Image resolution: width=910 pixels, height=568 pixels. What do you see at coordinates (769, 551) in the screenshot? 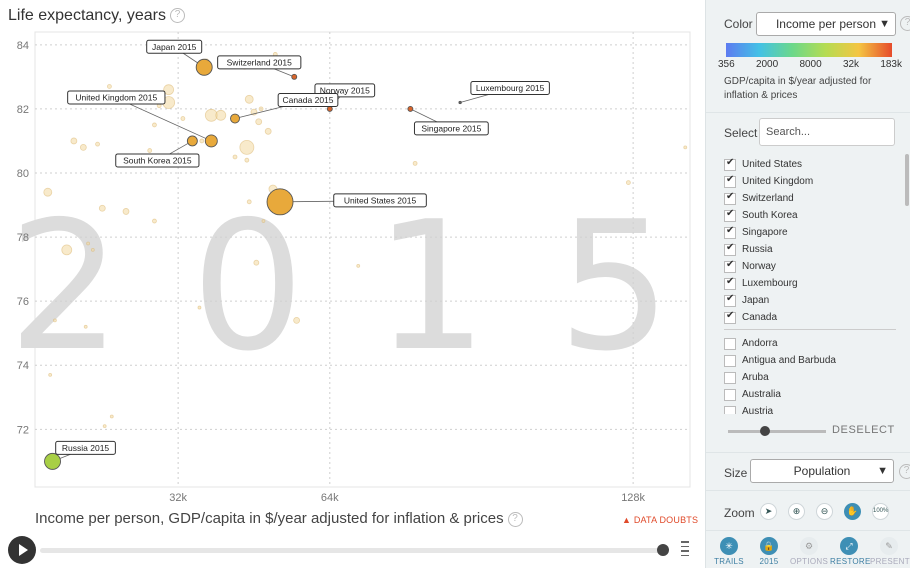
I see `2015-button: 🔒 2015` at bounding box center [769, 551].